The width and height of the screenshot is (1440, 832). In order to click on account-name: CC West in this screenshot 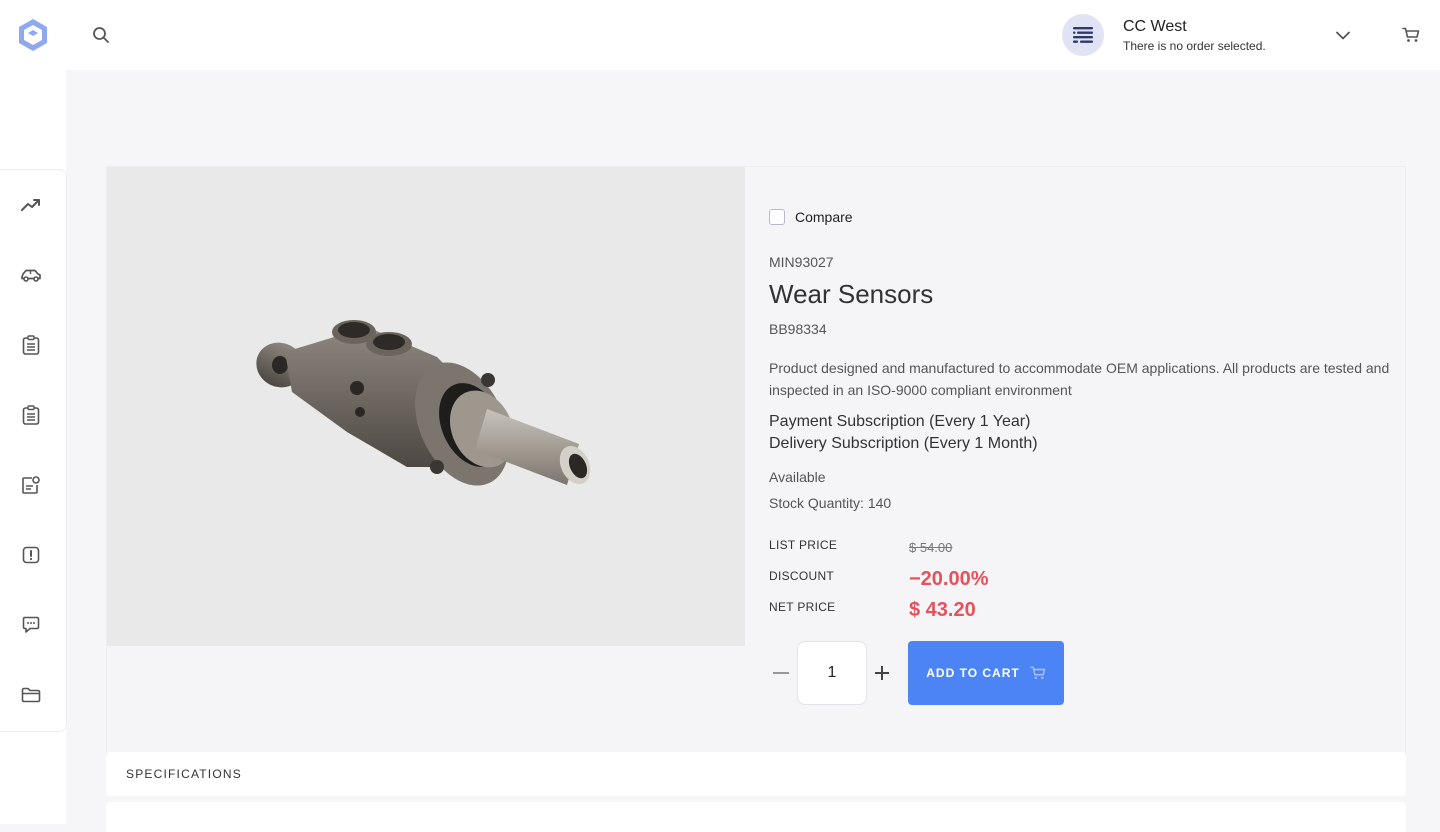, I will do `click(1155, 26)`.